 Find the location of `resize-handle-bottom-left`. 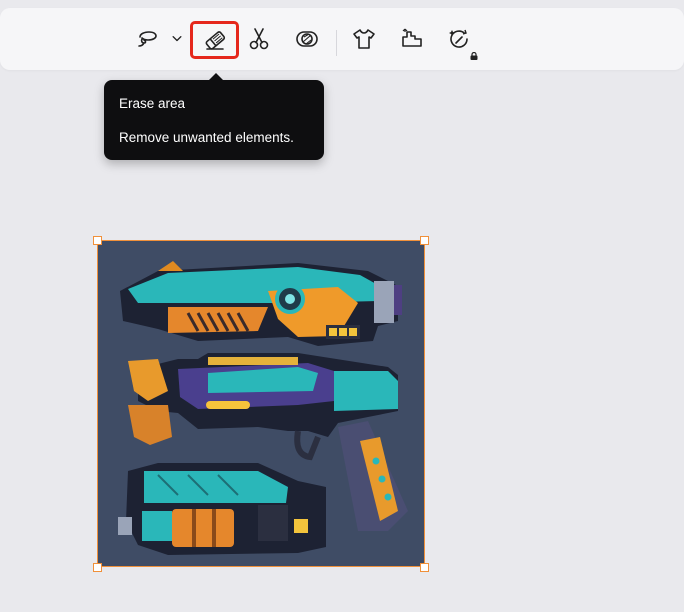

resize-handle-bottom-left is located at coordinates (97, 567).